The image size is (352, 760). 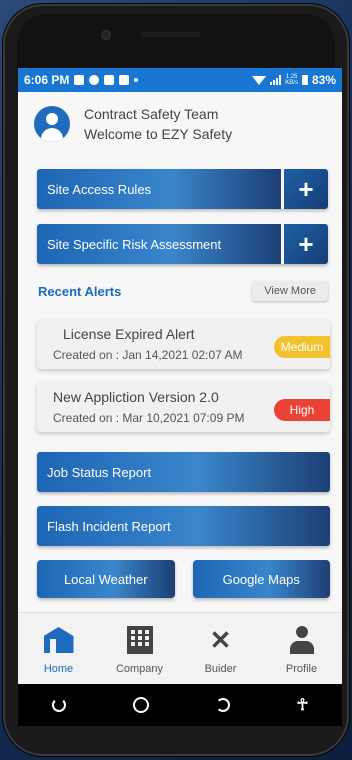 What do you see at coordinates (261, 579) in the screenshot?
I see `google-maps-button: Google Maps` at bounding box center [261, 579].